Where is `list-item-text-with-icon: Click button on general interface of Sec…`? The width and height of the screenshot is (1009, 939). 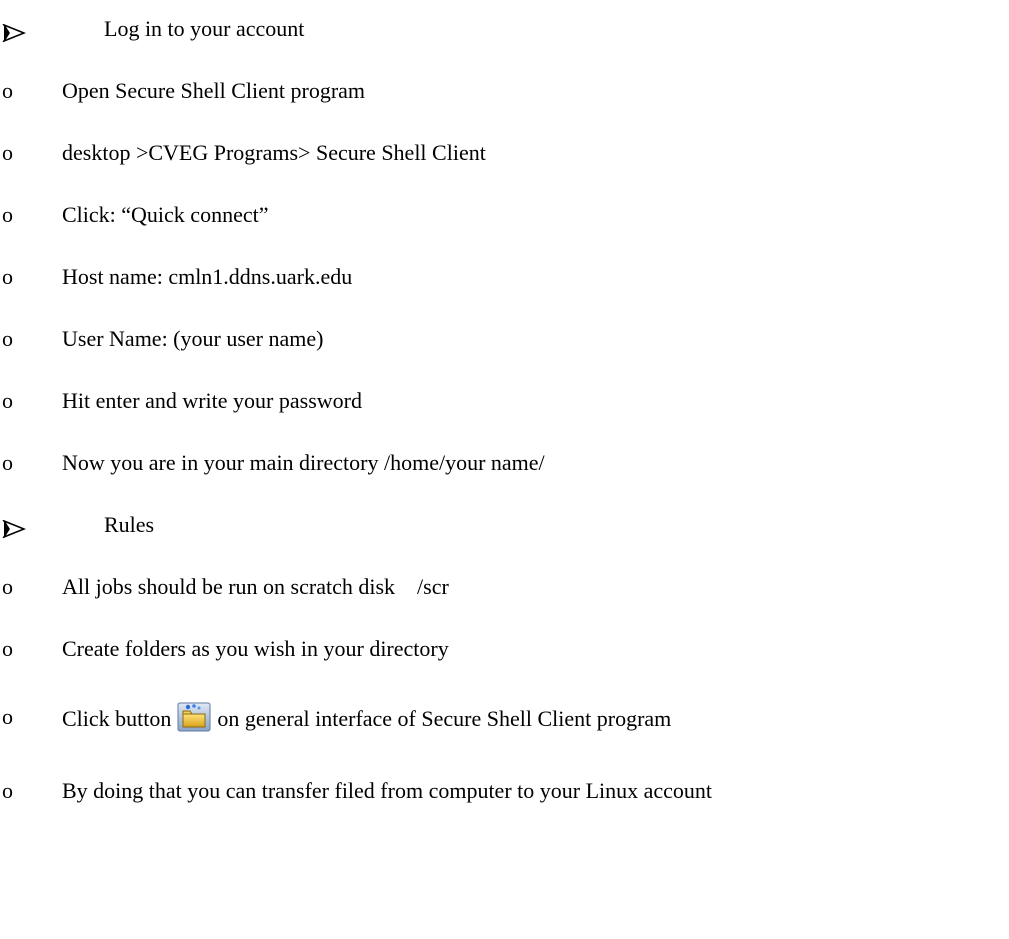
list-item-text-with-icon: Click button on general interface of Sec… is located at coordinates (366, 718).